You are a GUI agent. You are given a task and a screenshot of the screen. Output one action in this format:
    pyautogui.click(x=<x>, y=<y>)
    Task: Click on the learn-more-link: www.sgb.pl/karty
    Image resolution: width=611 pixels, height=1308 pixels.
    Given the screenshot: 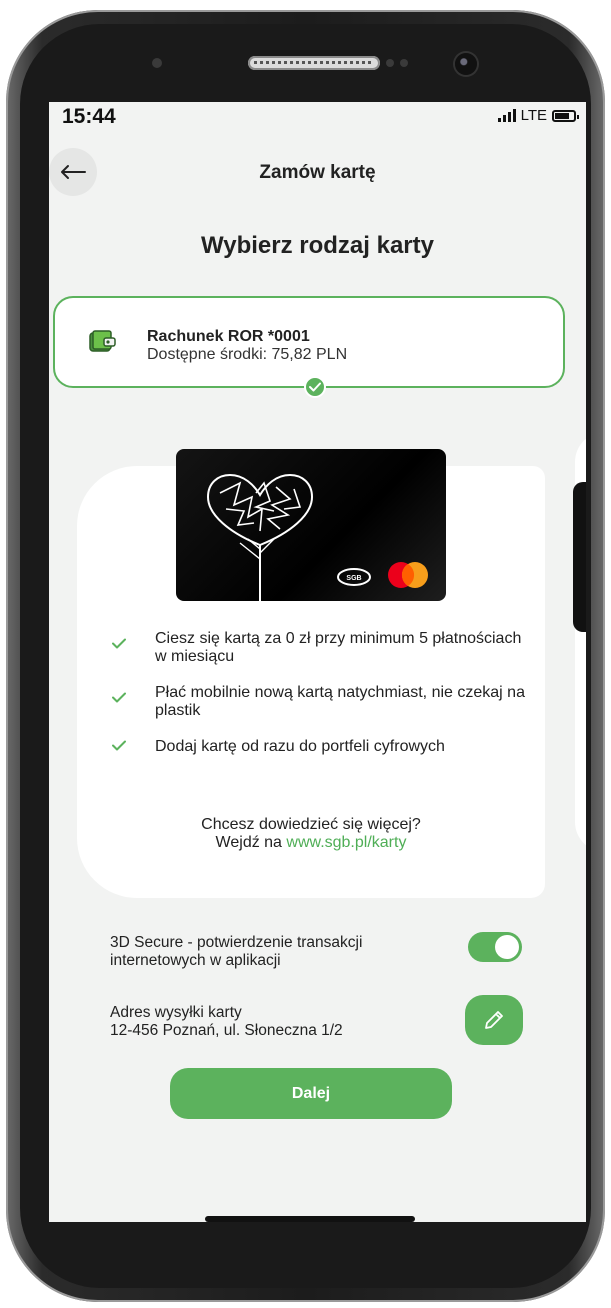 What is the action you would take?
    pyautogui.click(x=346, y=842)
    